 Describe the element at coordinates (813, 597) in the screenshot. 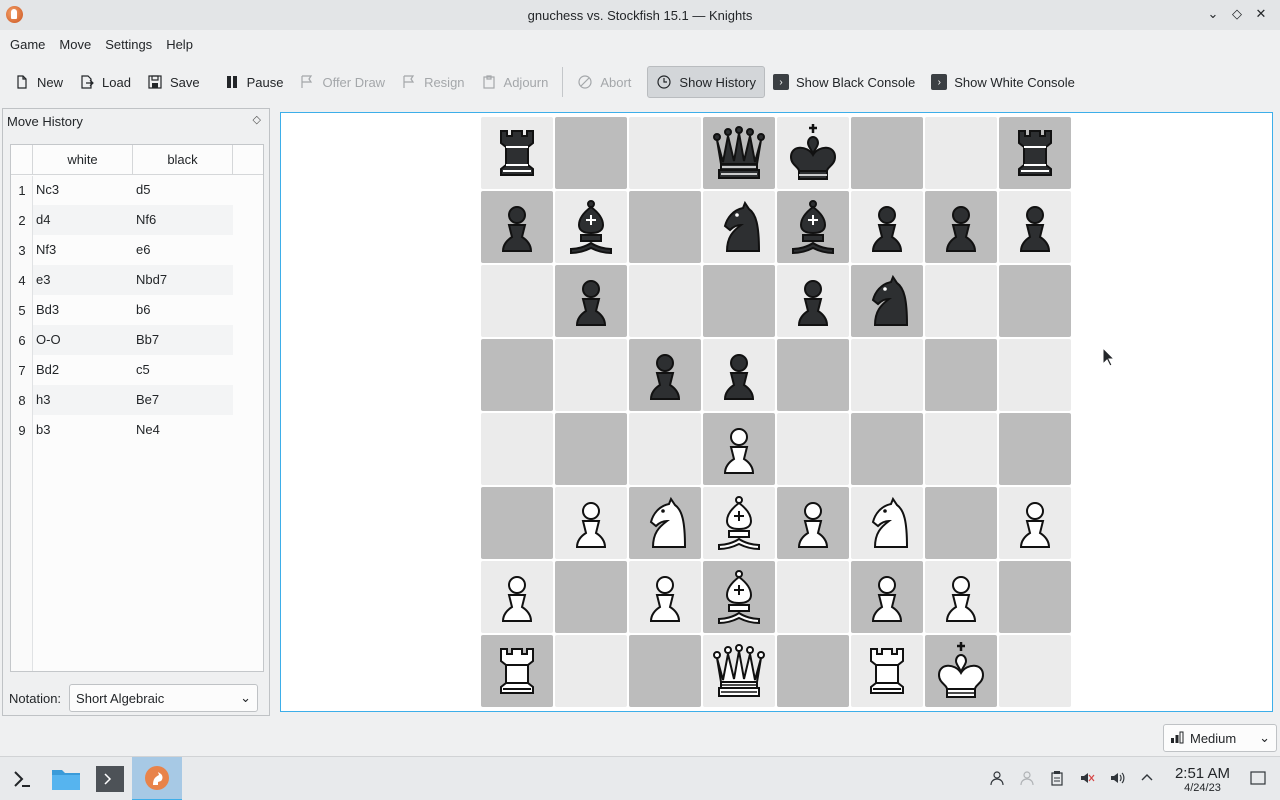

I see `board-square-e2` at that location.